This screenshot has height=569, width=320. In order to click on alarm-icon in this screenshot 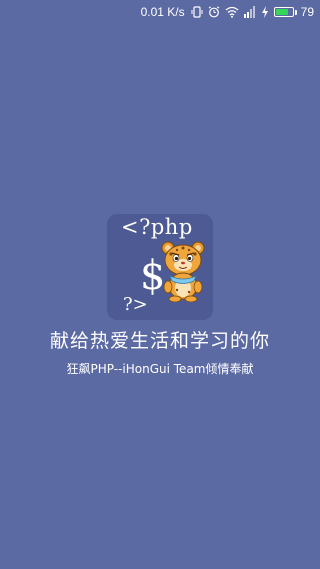, I will do `click(214, 12)`.